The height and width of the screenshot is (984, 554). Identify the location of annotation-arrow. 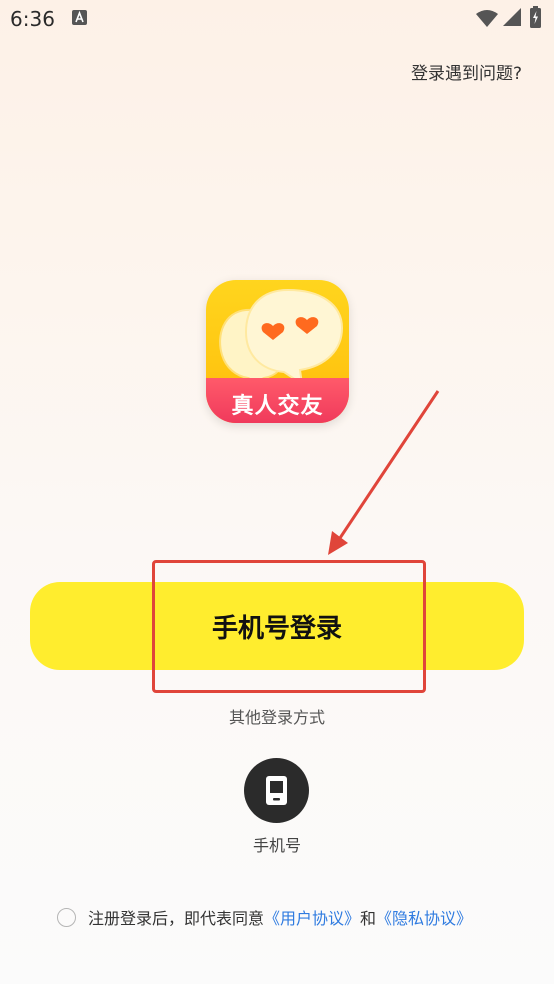
(384, 472).